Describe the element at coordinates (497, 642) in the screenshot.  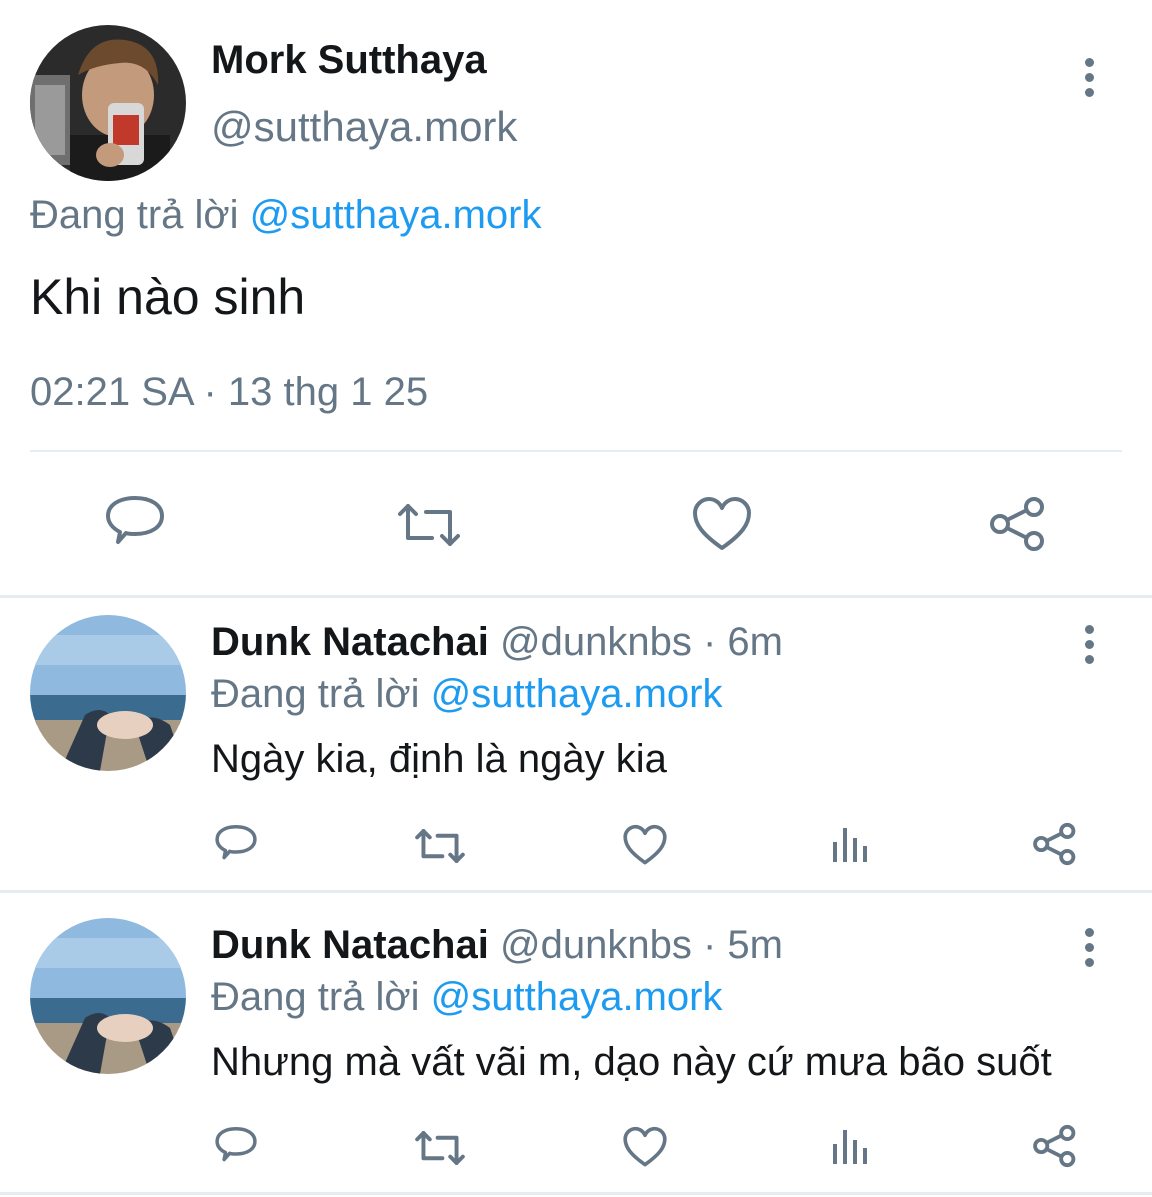
I see `reply-header: Dunk Natachai @dunknbs · 6m` at that location.